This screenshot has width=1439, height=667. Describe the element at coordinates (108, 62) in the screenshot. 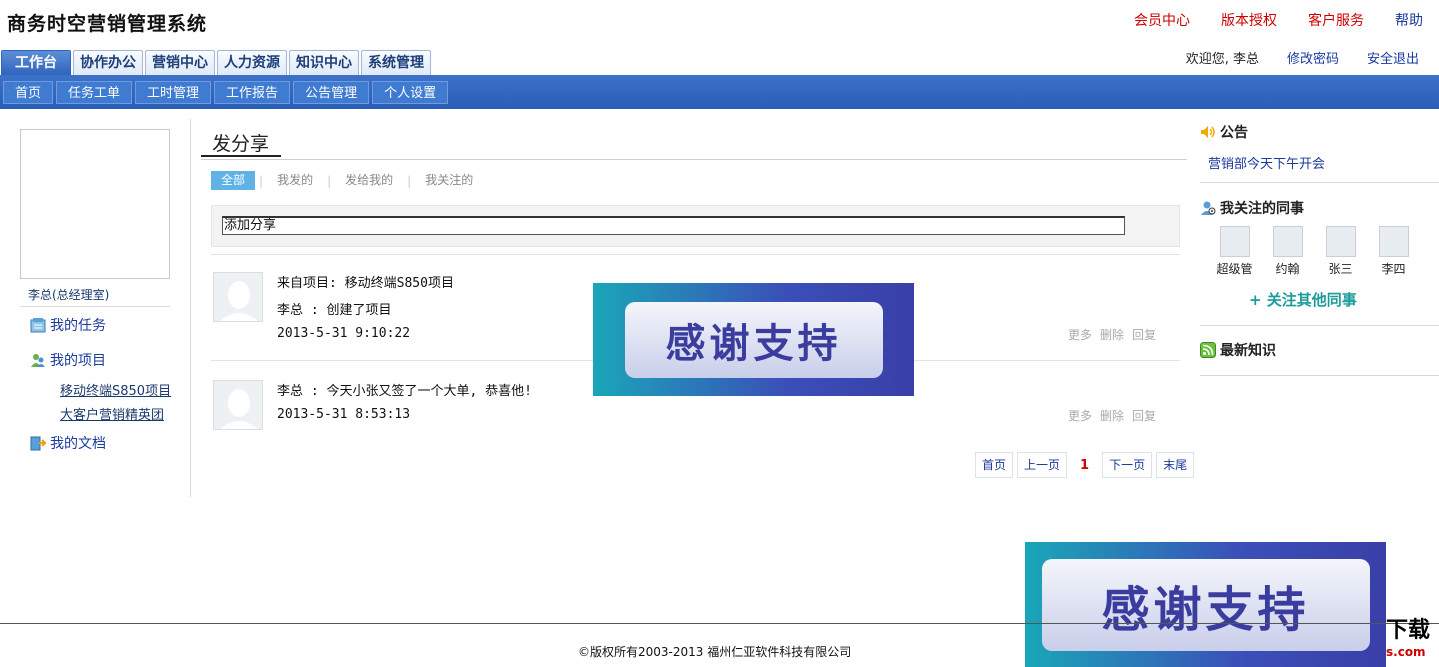

I see `tab-collaboration: 协作办公` at that location.